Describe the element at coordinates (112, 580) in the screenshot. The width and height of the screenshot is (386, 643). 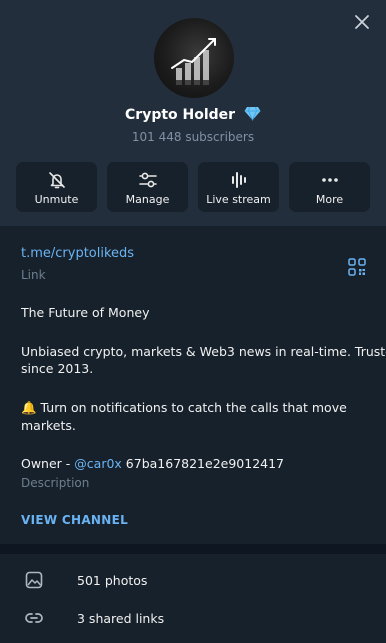
I see `photos-label: 501 photos` at that location.